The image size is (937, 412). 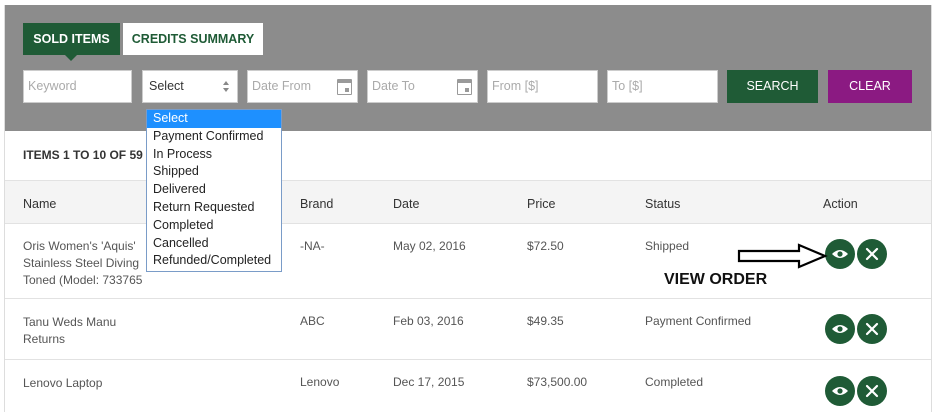 What do you see at coordinates (782, 256) in the screenshot?
I see `arrow-right-icon` at bounding box center [782, 256].